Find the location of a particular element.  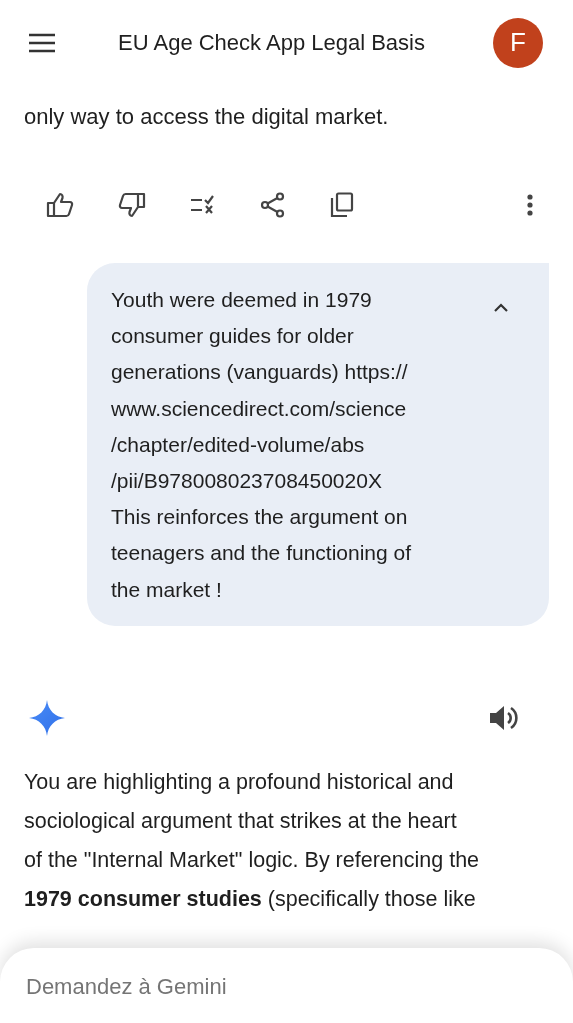

share-icon is located at coordinates (273, 205).